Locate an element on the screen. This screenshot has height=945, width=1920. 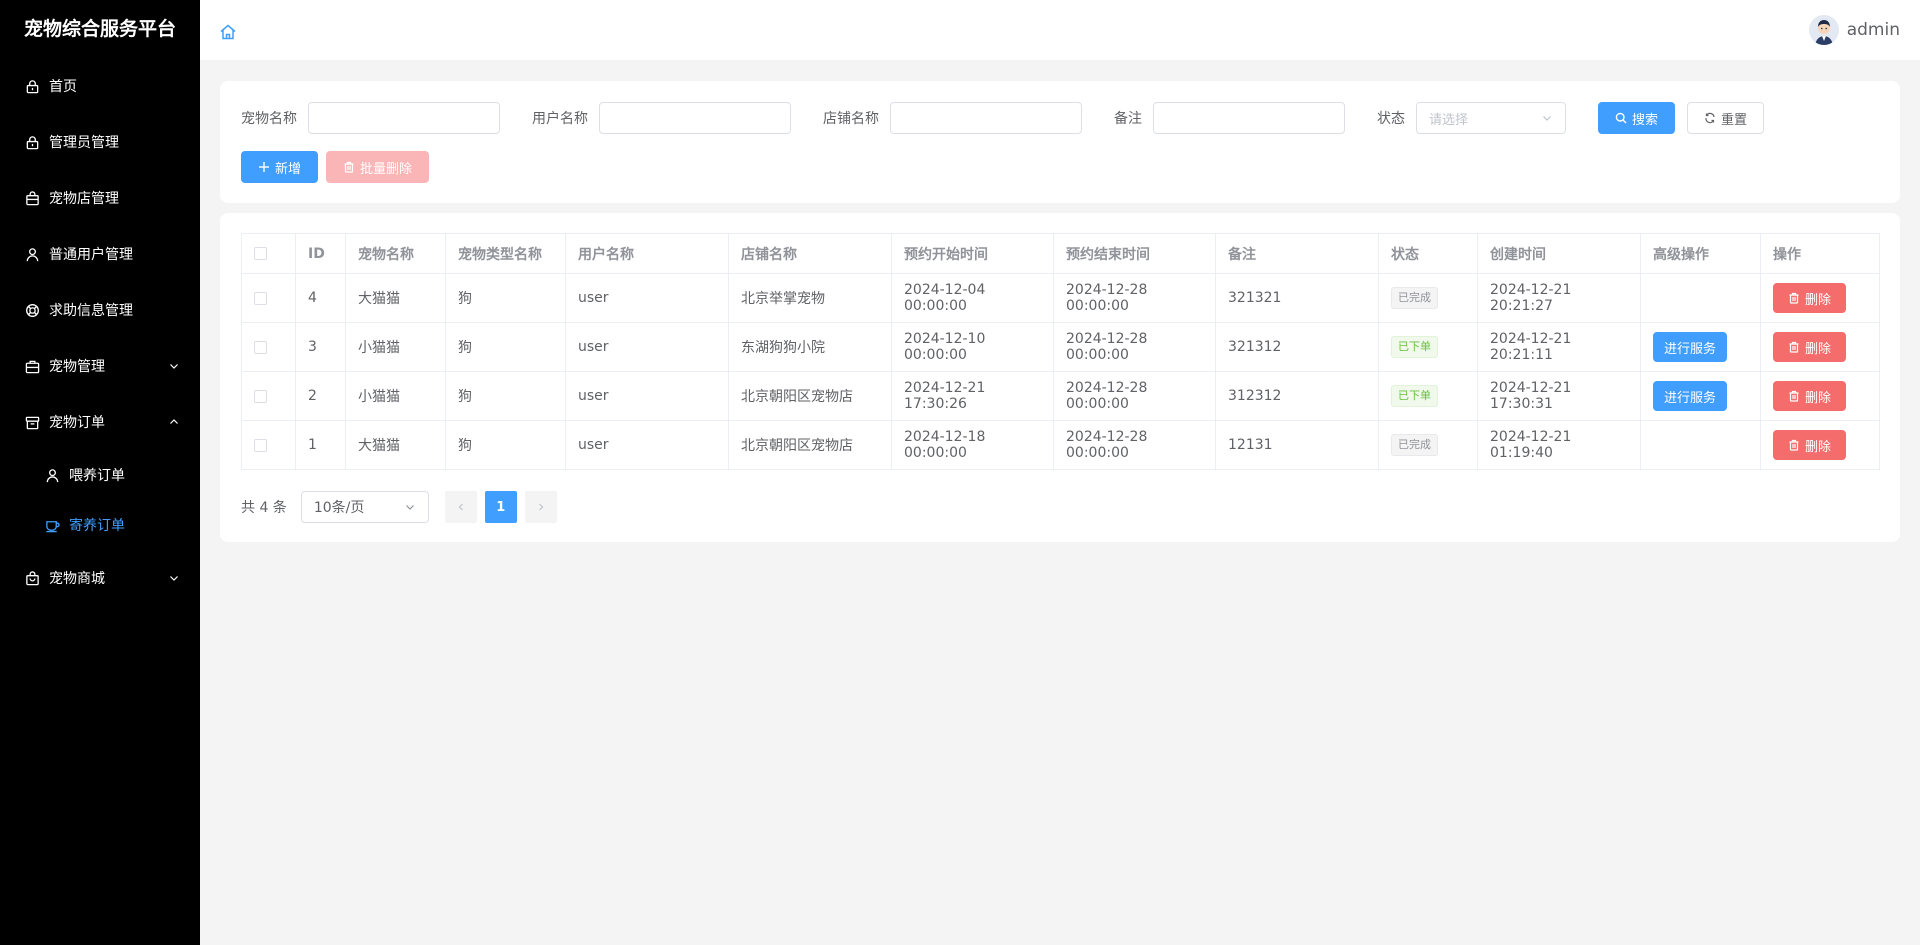
cell-remark: 321321 is located at coordinates (1297, 298).